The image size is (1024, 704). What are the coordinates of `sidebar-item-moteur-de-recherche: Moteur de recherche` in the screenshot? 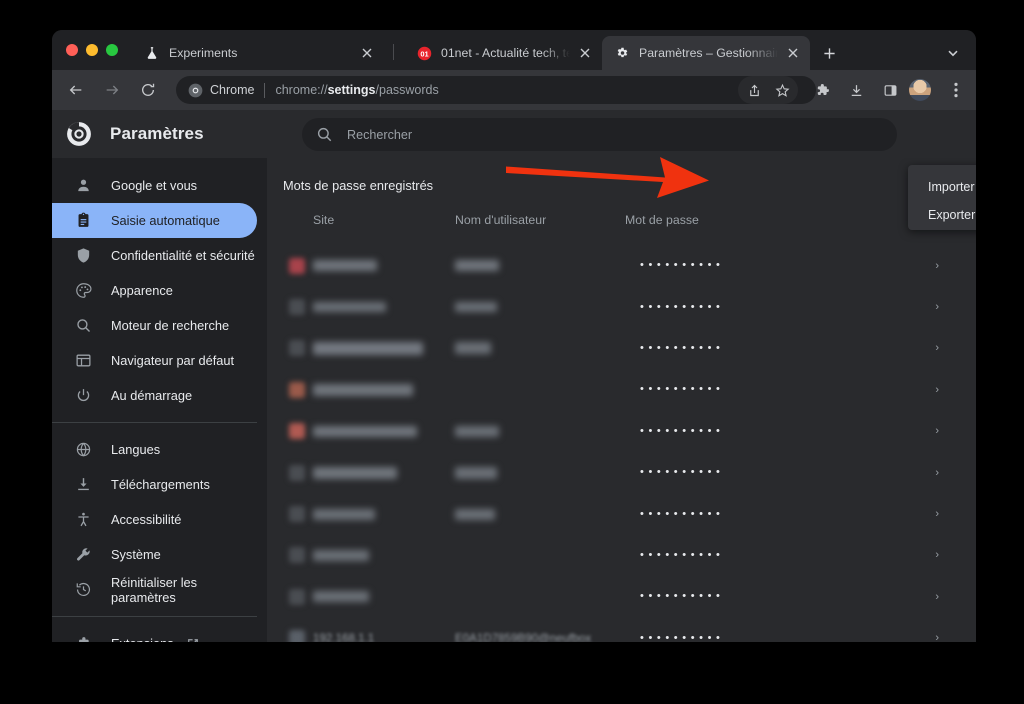 It's located at (154, 325).